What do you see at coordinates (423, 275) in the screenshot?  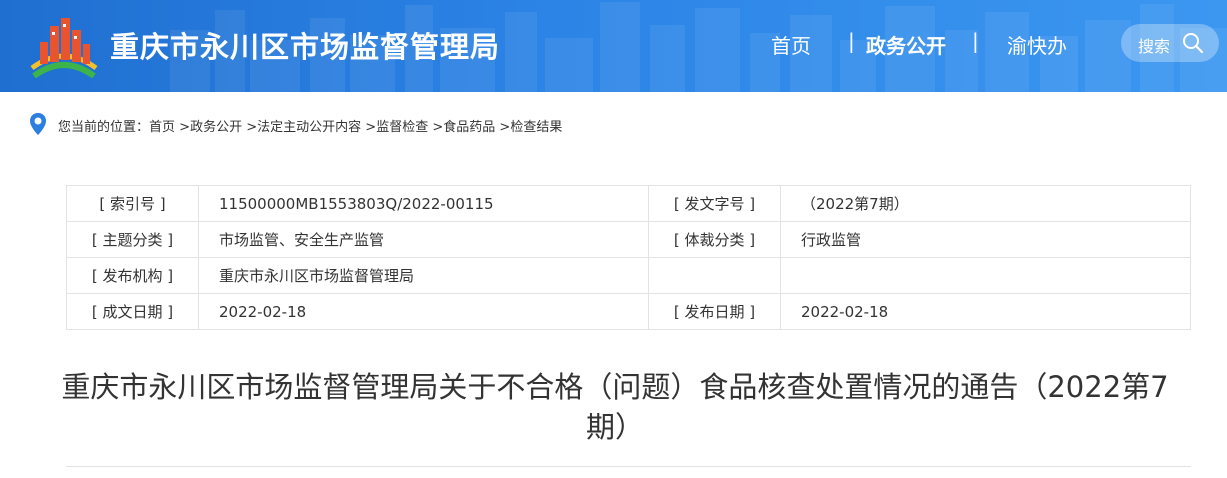 I see `publisher-value: 重庆市永川区市场监督管理局` at bounding box center [423, 275].